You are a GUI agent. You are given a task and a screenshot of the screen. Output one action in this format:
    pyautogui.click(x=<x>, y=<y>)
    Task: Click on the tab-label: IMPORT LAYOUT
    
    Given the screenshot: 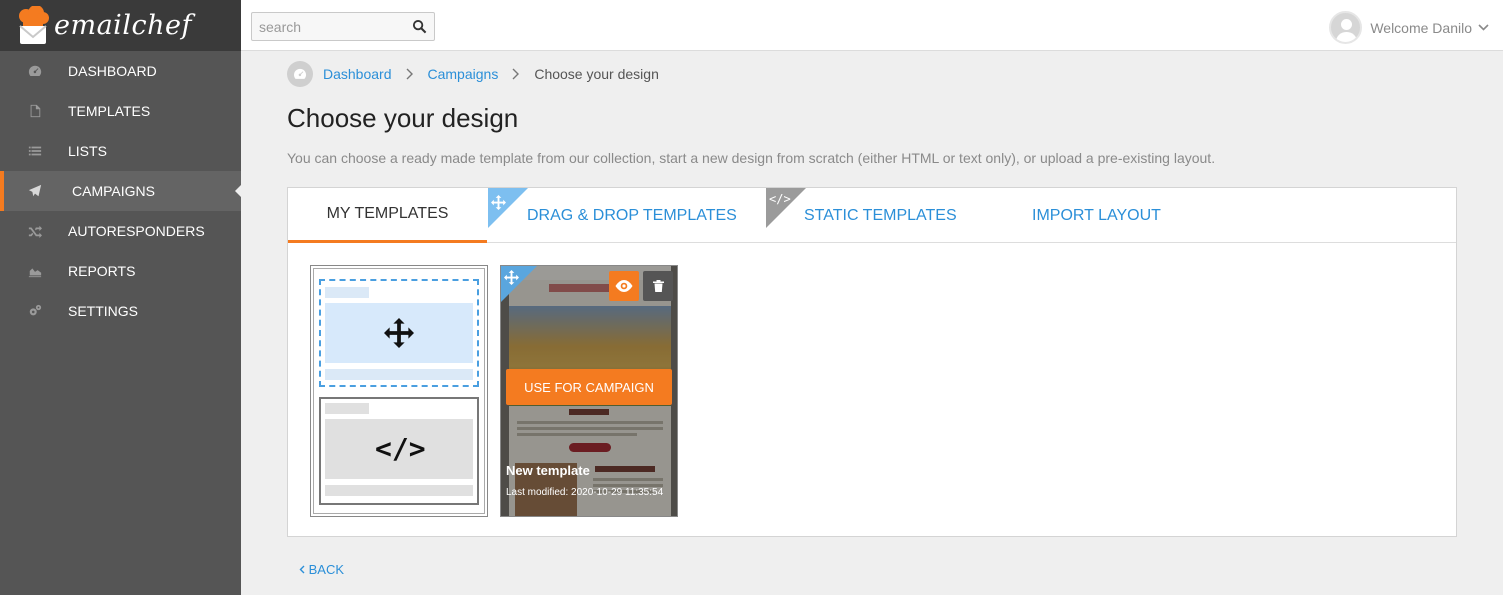 What is the action you would take?
    pyautogui.click(x=1096, y=215)
    